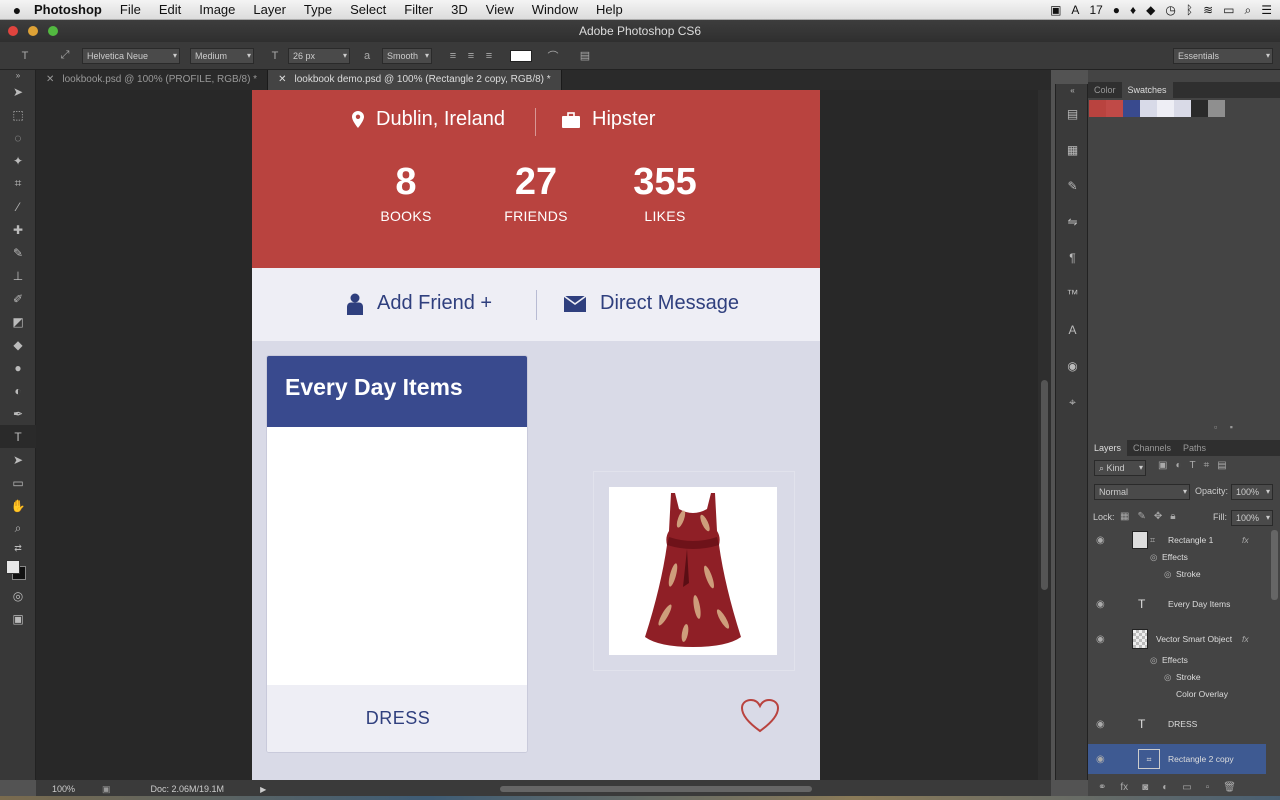 This screenshot has height=800, width=1280. Describe the element at coordinates (1150, 10) in the screenshot. I see `dropbox-icon: ◆` at that location.